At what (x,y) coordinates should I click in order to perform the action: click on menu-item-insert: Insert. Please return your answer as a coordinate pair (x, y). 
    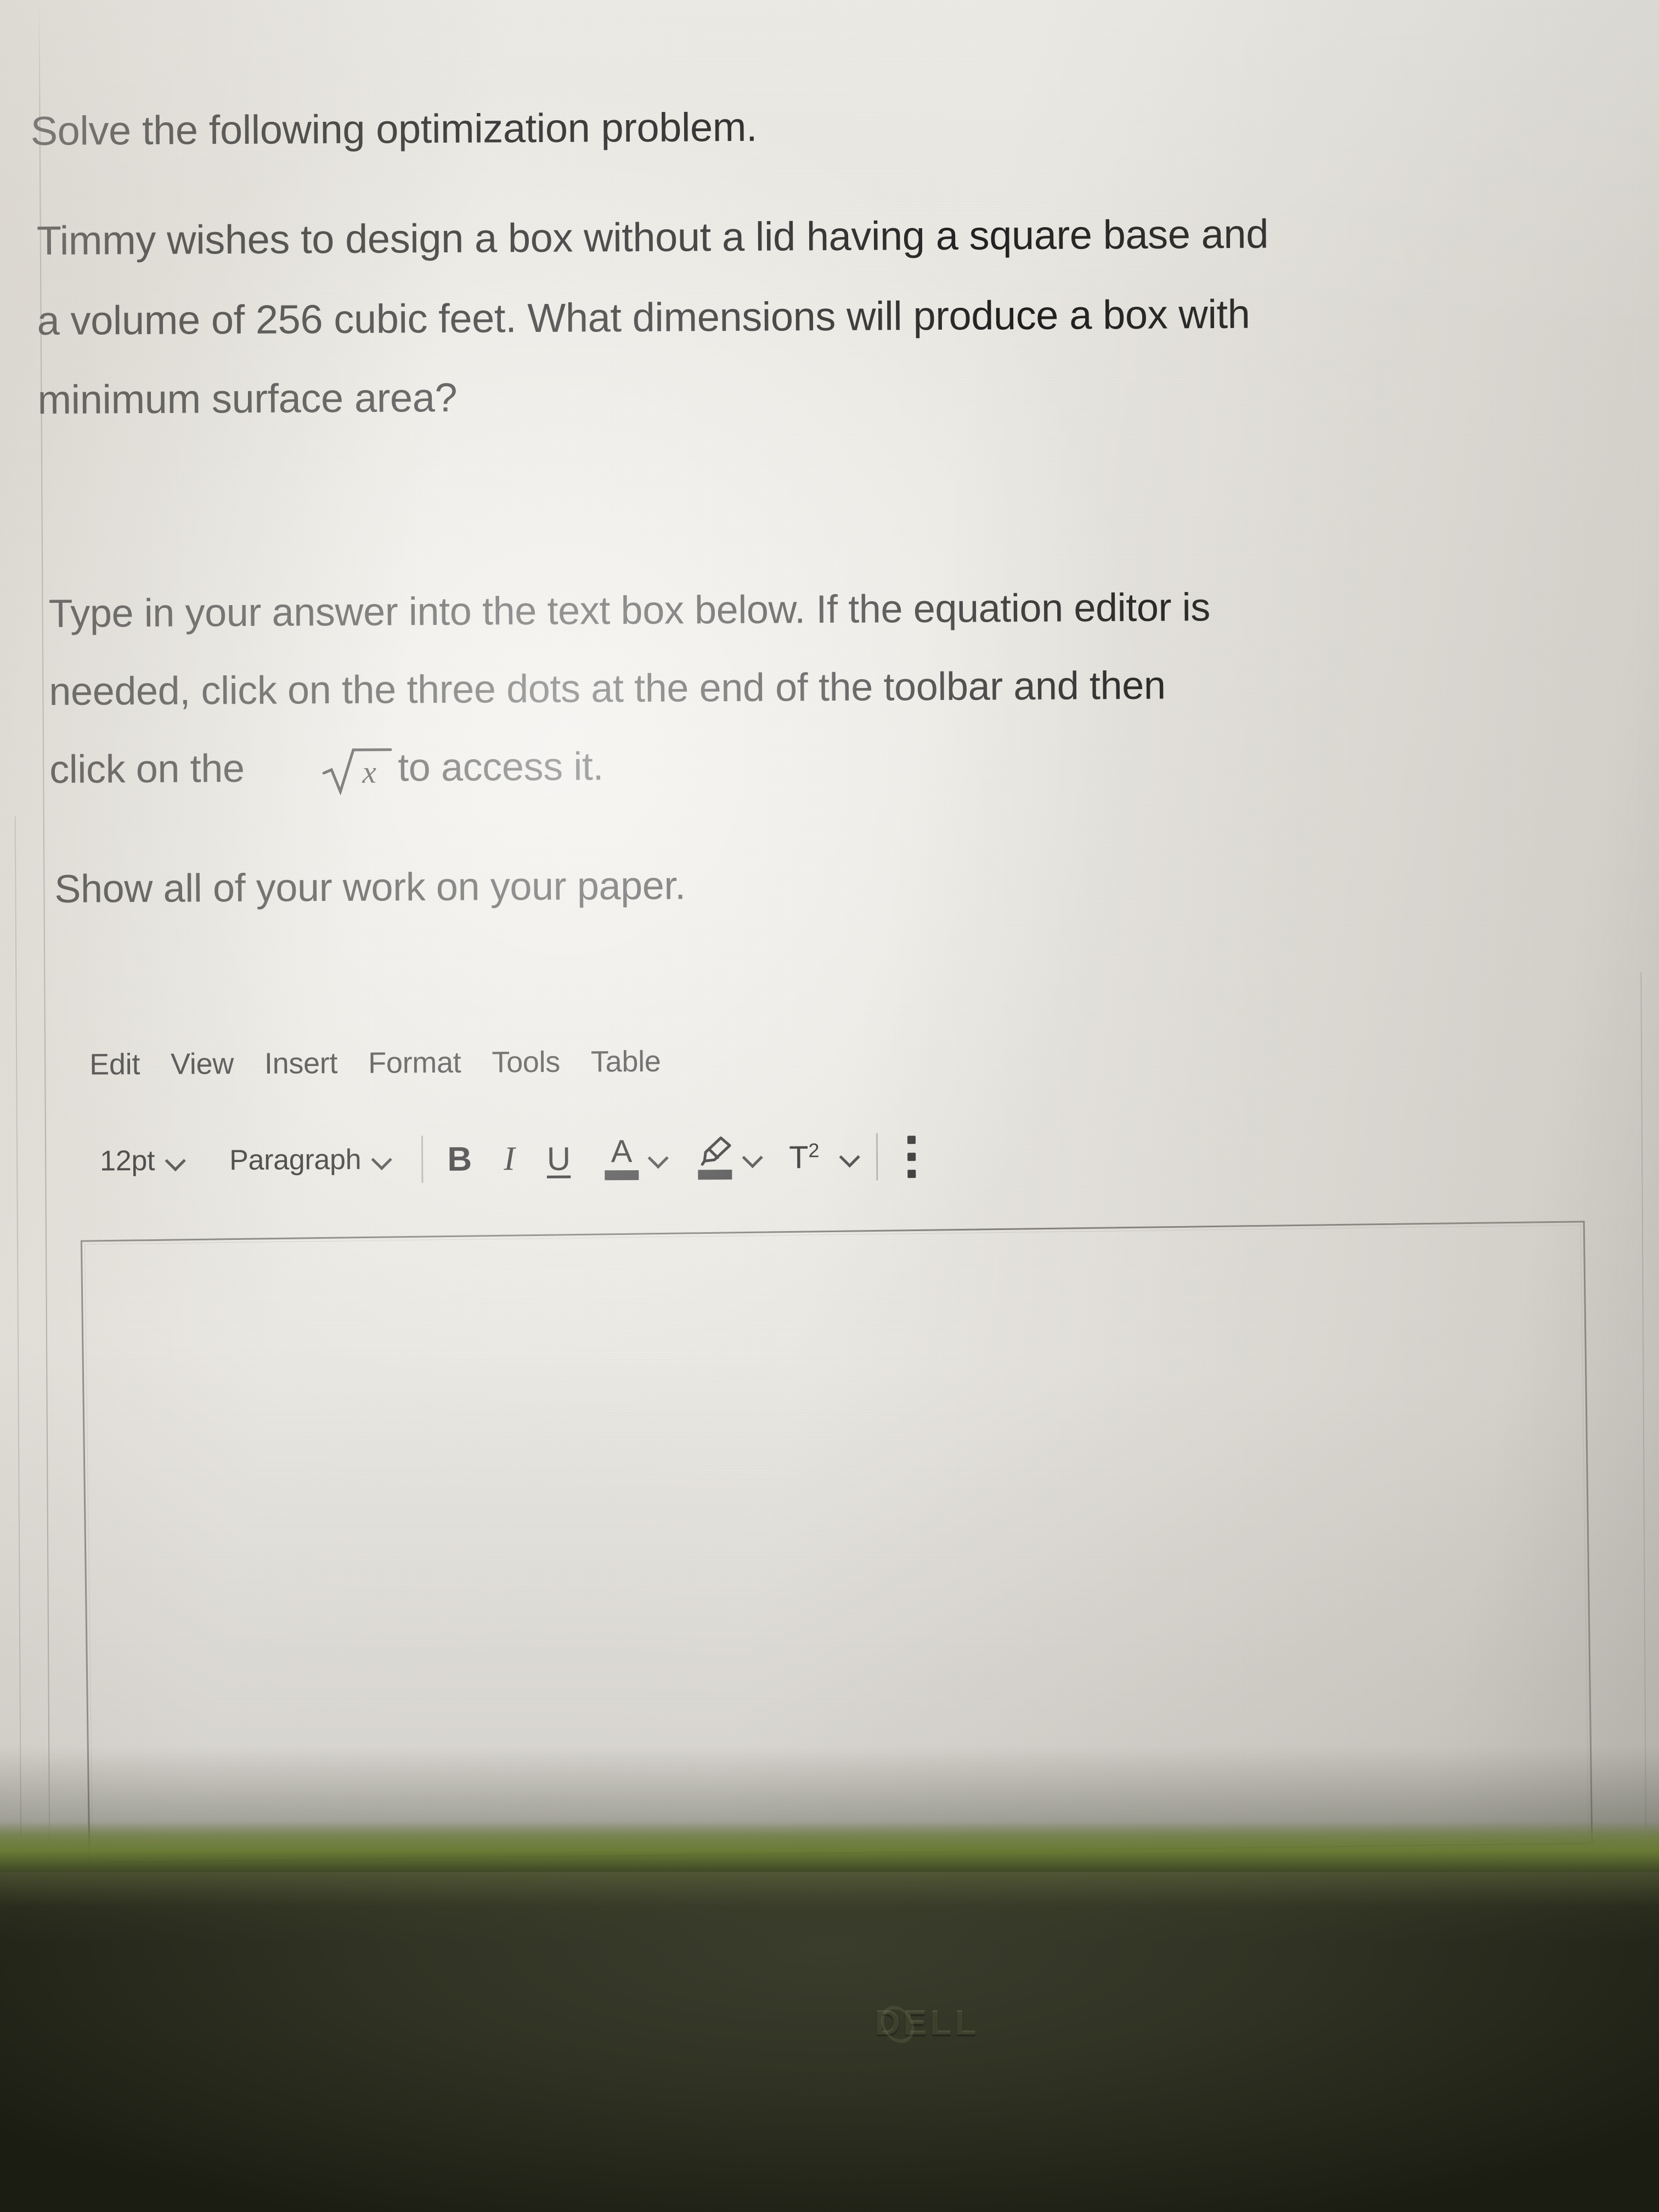
    Looking at the image, I should click on (301, 1063).